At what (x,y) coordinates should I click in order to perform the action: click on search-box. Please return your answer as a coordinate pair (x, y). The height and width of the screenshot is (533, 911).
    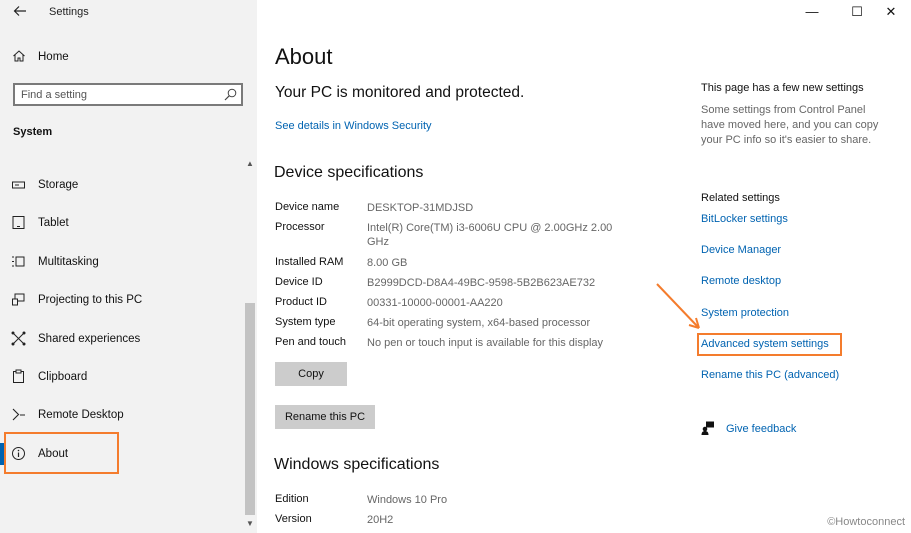
    Looking at the image, I should click on (128, 94).